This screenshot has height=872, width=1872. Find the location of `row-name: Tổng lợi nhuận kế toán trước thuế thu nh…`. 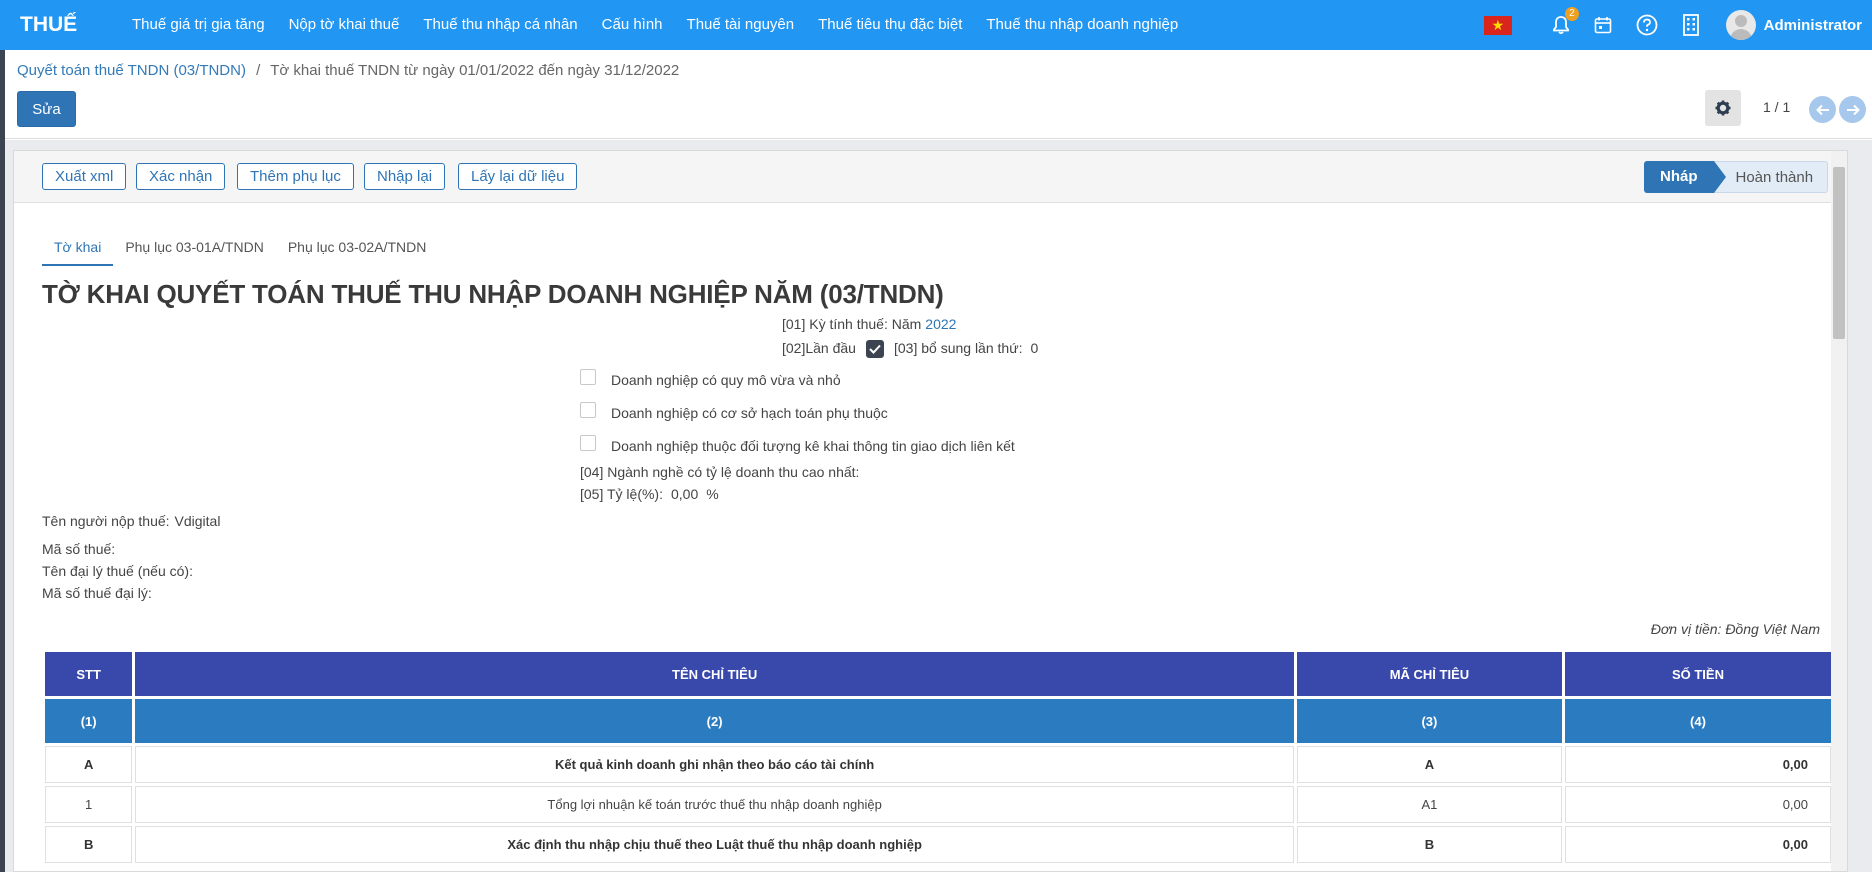

row-name: Tổng lợi nhuận kế toán trước thuế thu nh… is located at coordinates (714, 804).